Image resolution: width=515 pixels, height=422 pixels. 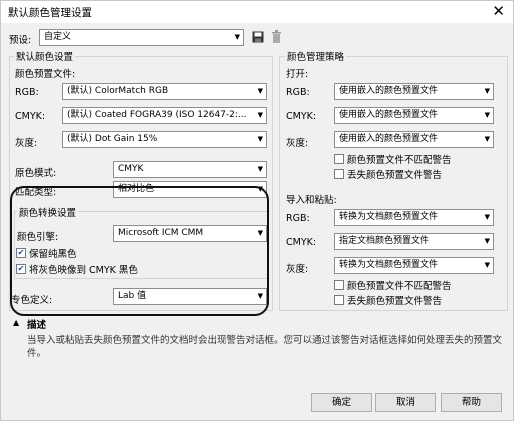 I want to click on primary-mode-value: CMYK, so click(x=131, y=169).